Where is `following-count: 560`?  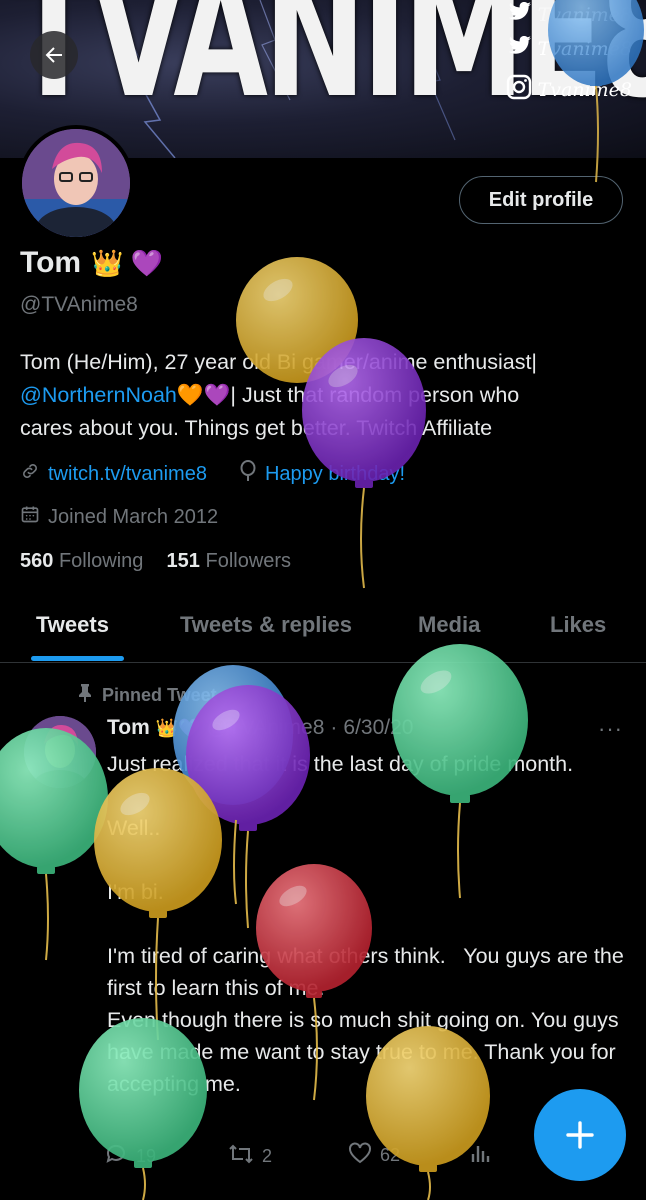
following-count: 560 is located at coordinates (37, 561).